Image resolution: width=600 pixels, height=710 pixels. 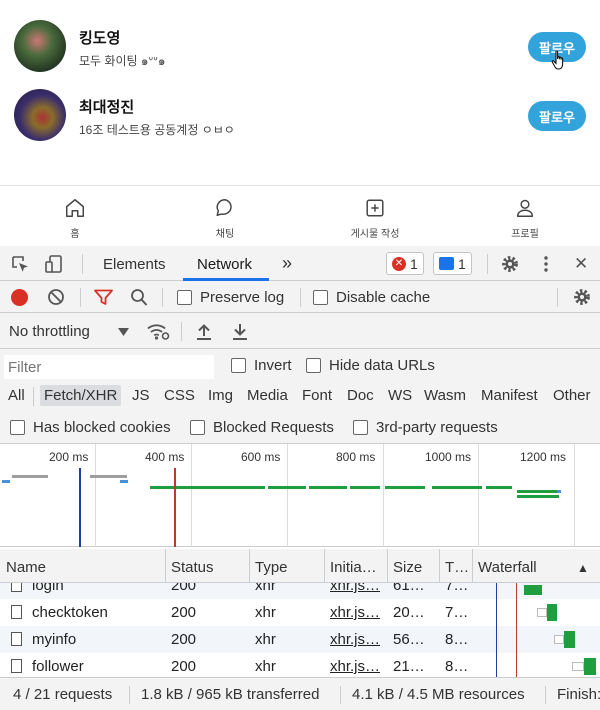 What do you see at coordinates (383, 297) in the screenshot?
I see `disable-cache-label: Disable cache` at bounding box center [383, 297].